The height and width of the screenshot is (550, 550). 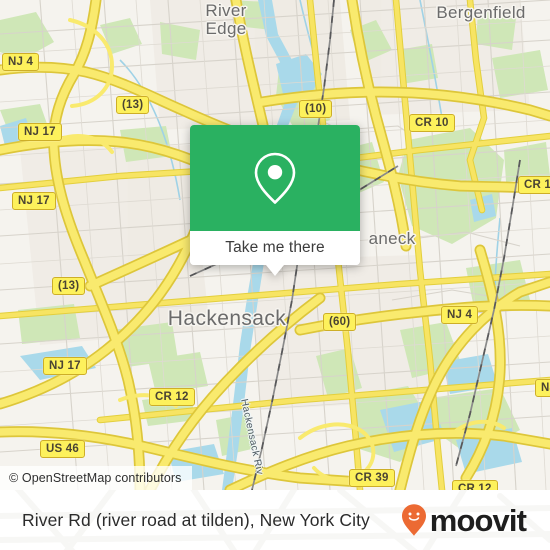 What do you see at coordinates (478, 520) in the screenshot?
I see `moovit-wordmark: moovit` at bounding box center [478, 520].